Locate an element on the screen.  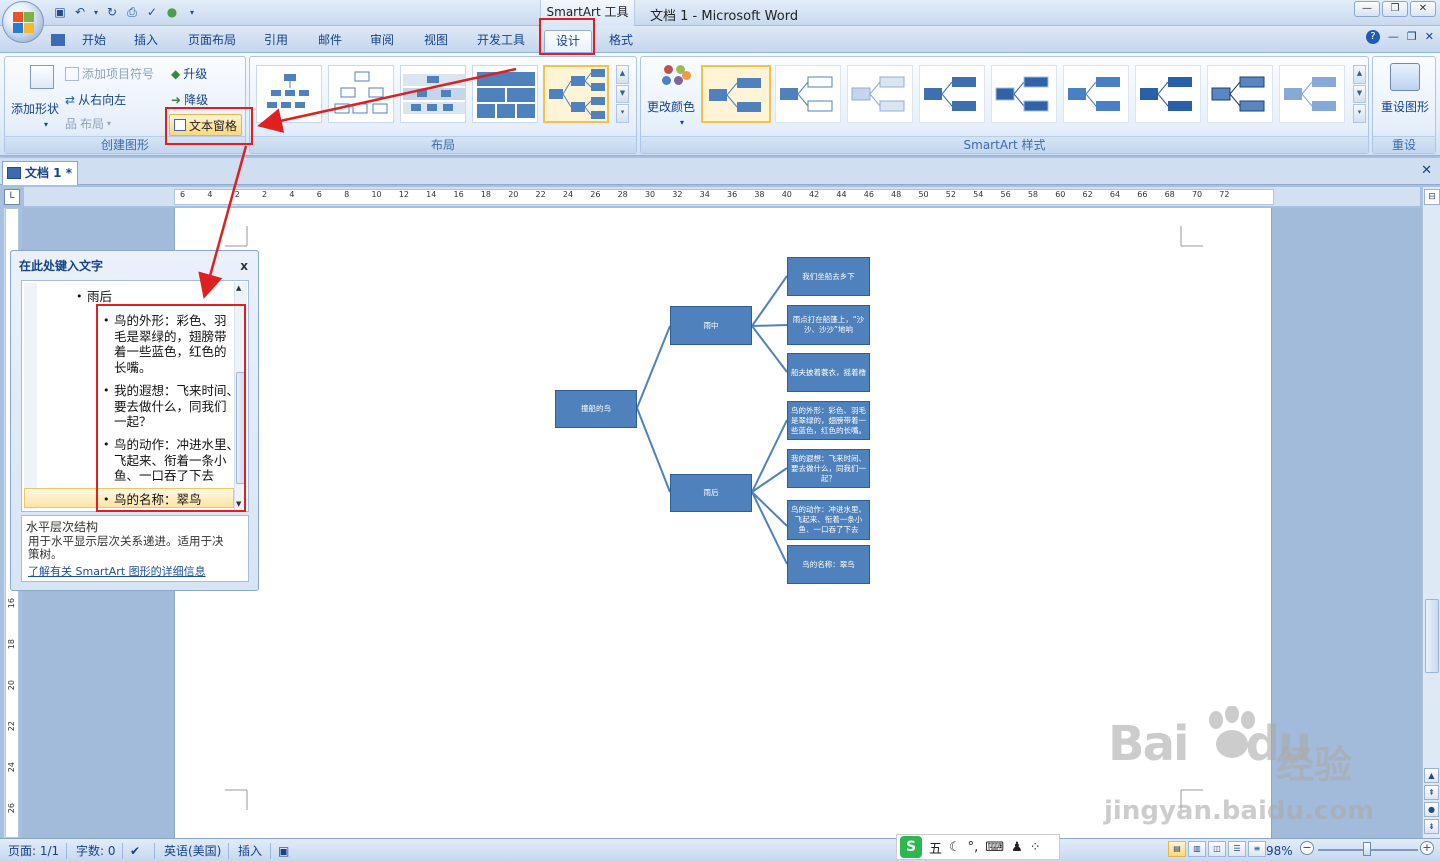
smartart-leaf: 鸟的外形：彩色、羽毛是翠绿的，翅膀带着一些蓝色，红色的长嘴。 is located at coordinates (828, 420).